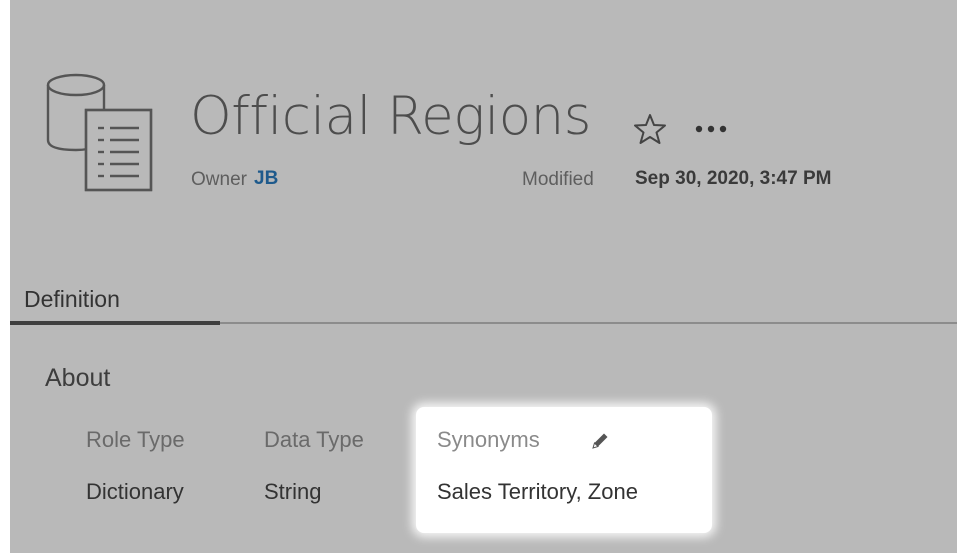 The height and width of the screenshot is (555, 959). I want to click on data-type-value: String, so click(293, 491).